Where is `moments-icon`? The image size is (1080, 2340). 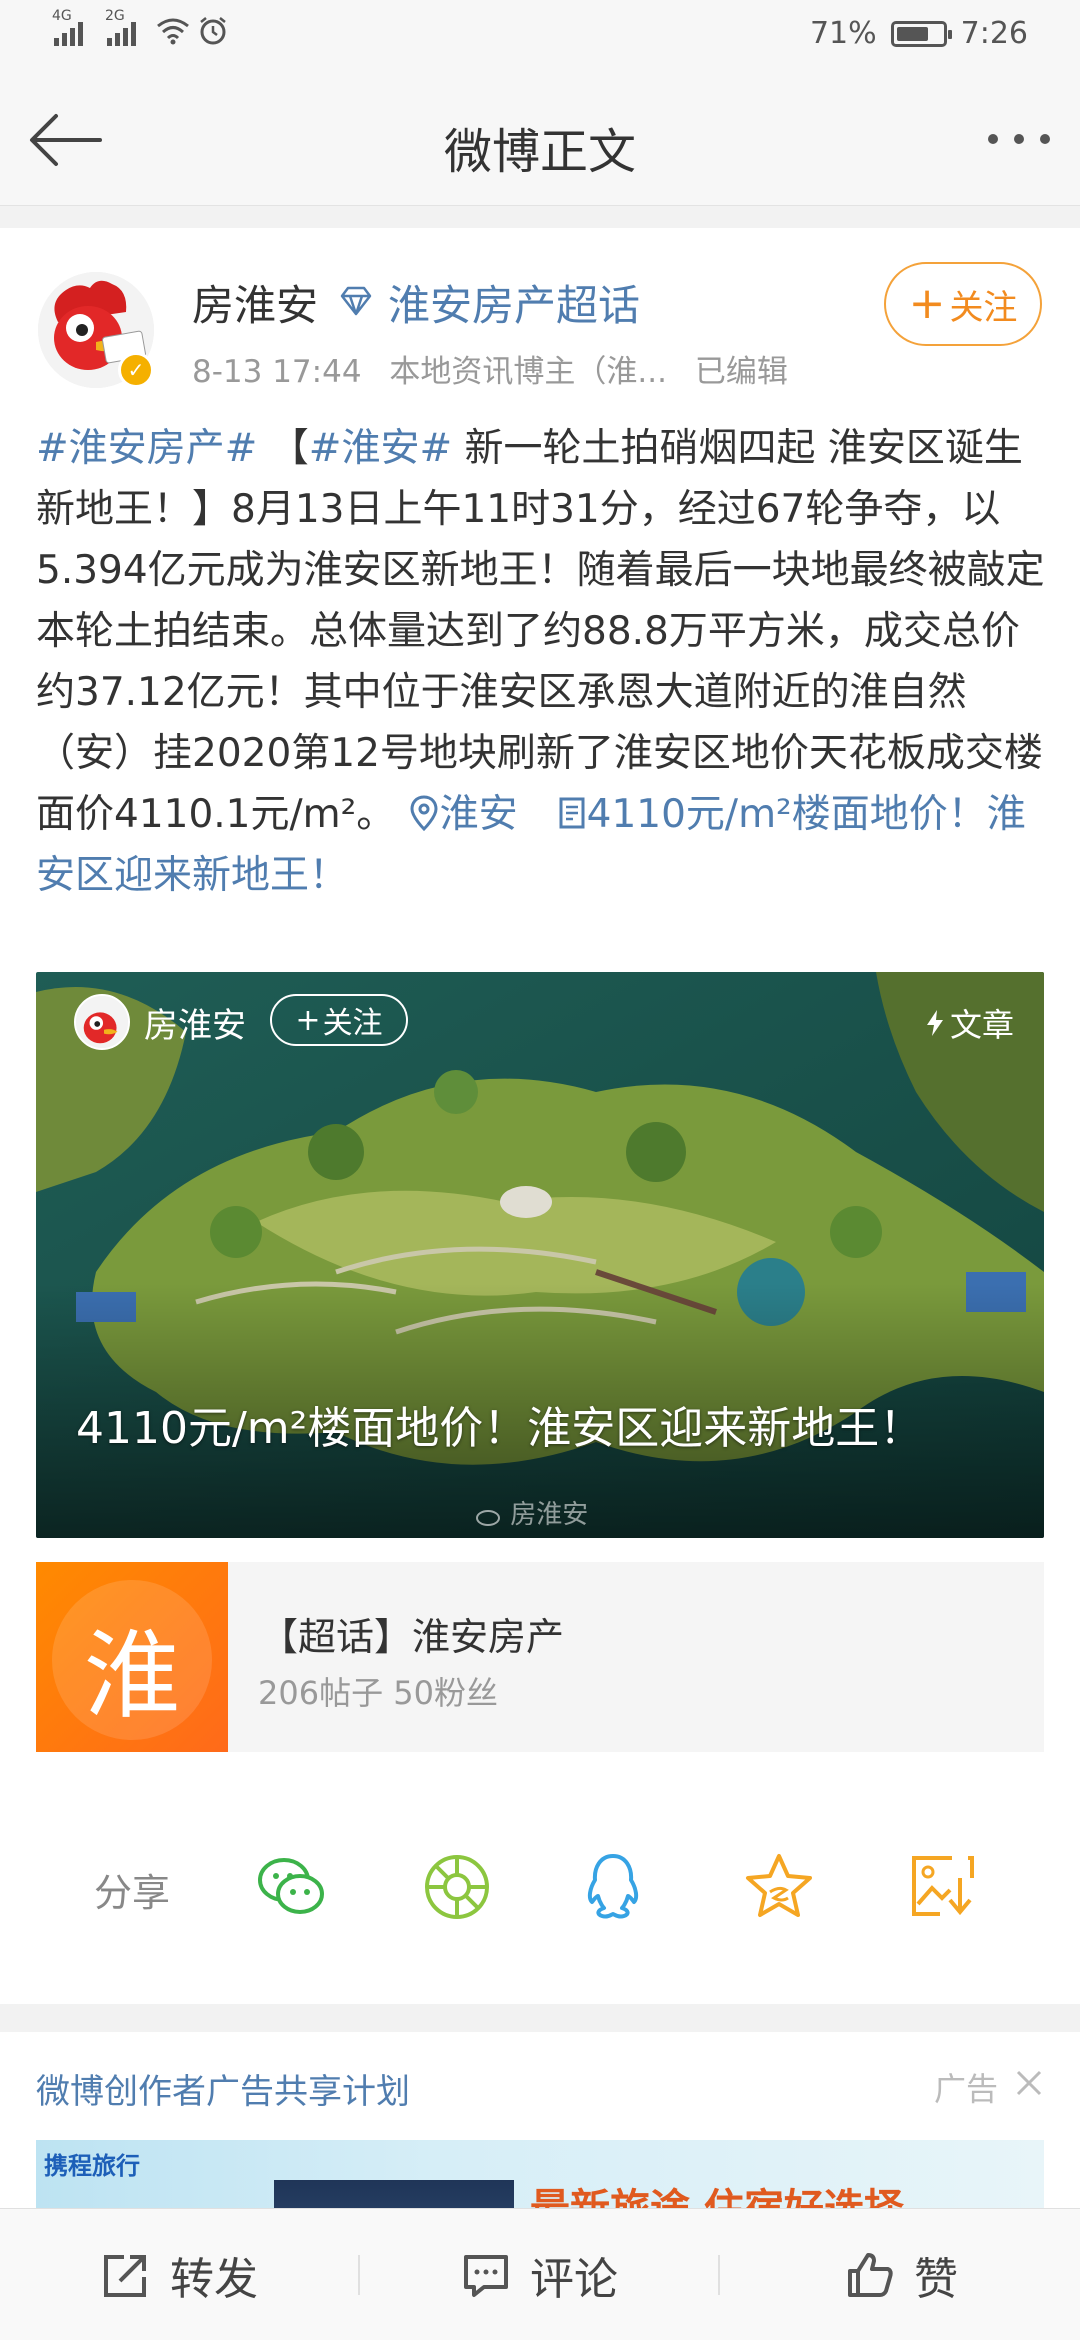 moments-icon is located at coordinates (457, 1887).